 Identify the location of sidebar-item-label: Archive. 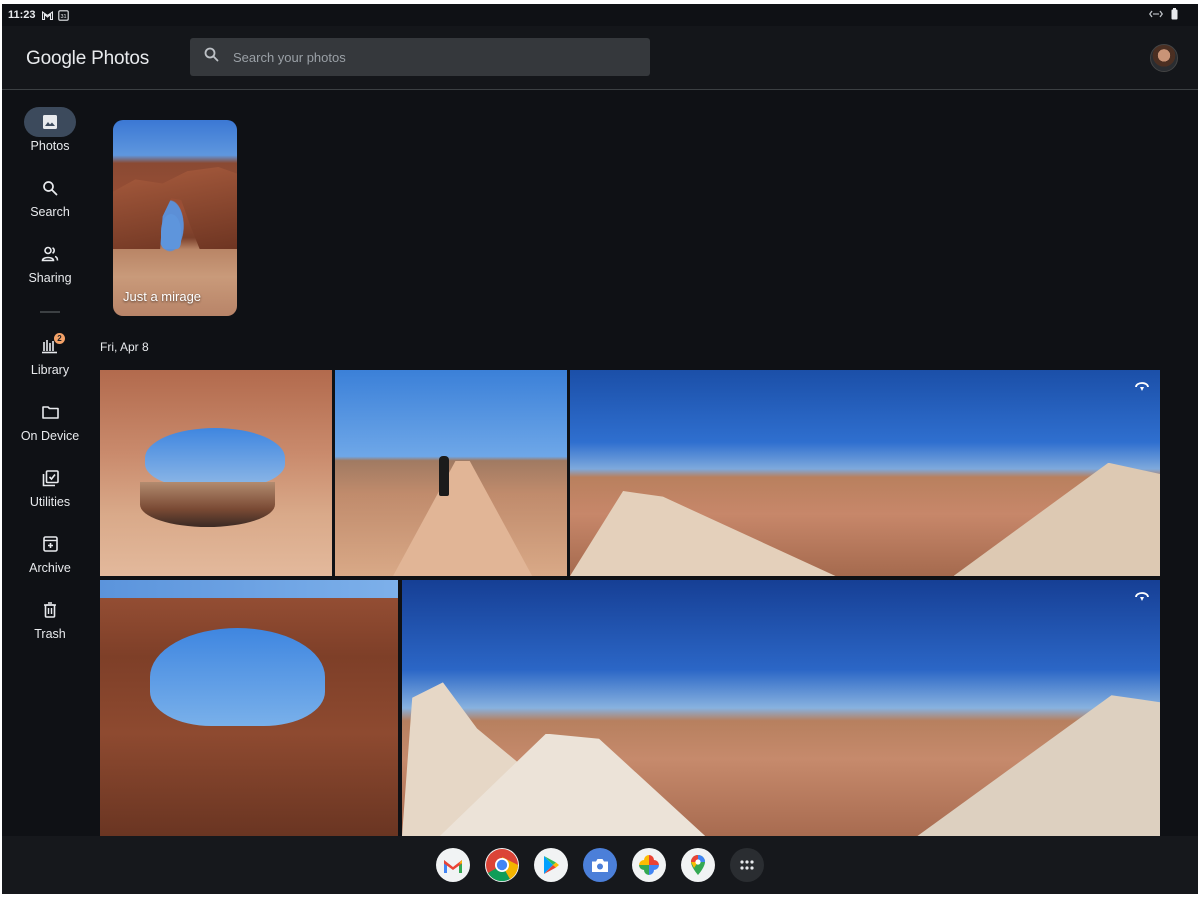
(50, 568).